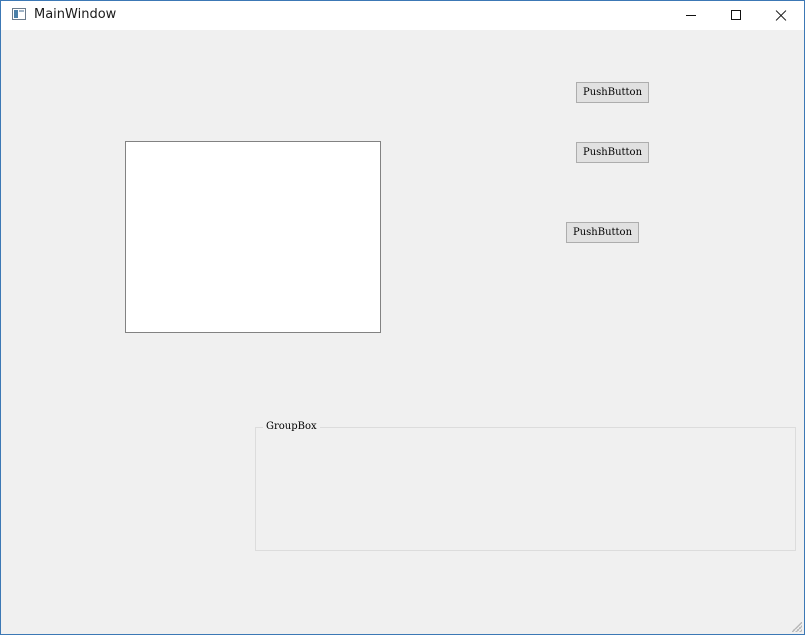 The width and height of the screenshot is (805, 635). What do you see at coordinates (525, 485) in the screenshot?
I see `group-box: GroupBox` at bounding box center [525, 485].